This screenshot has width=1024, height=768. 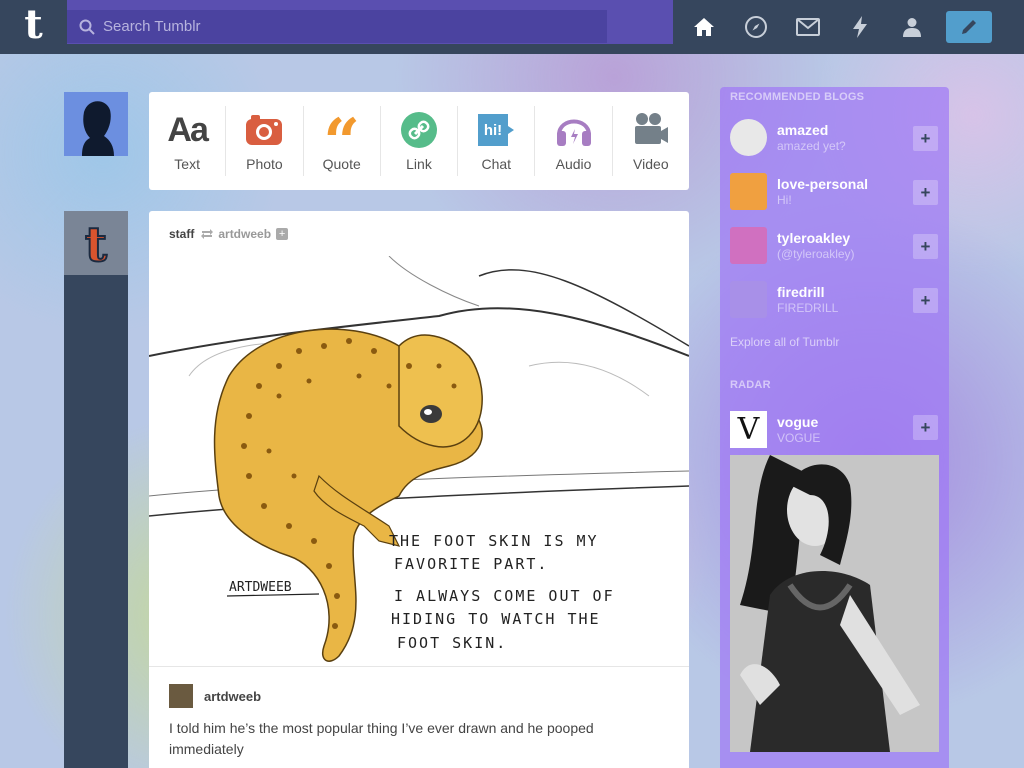 I want to click on text-icon: Aa, so click(x=187, y=129).